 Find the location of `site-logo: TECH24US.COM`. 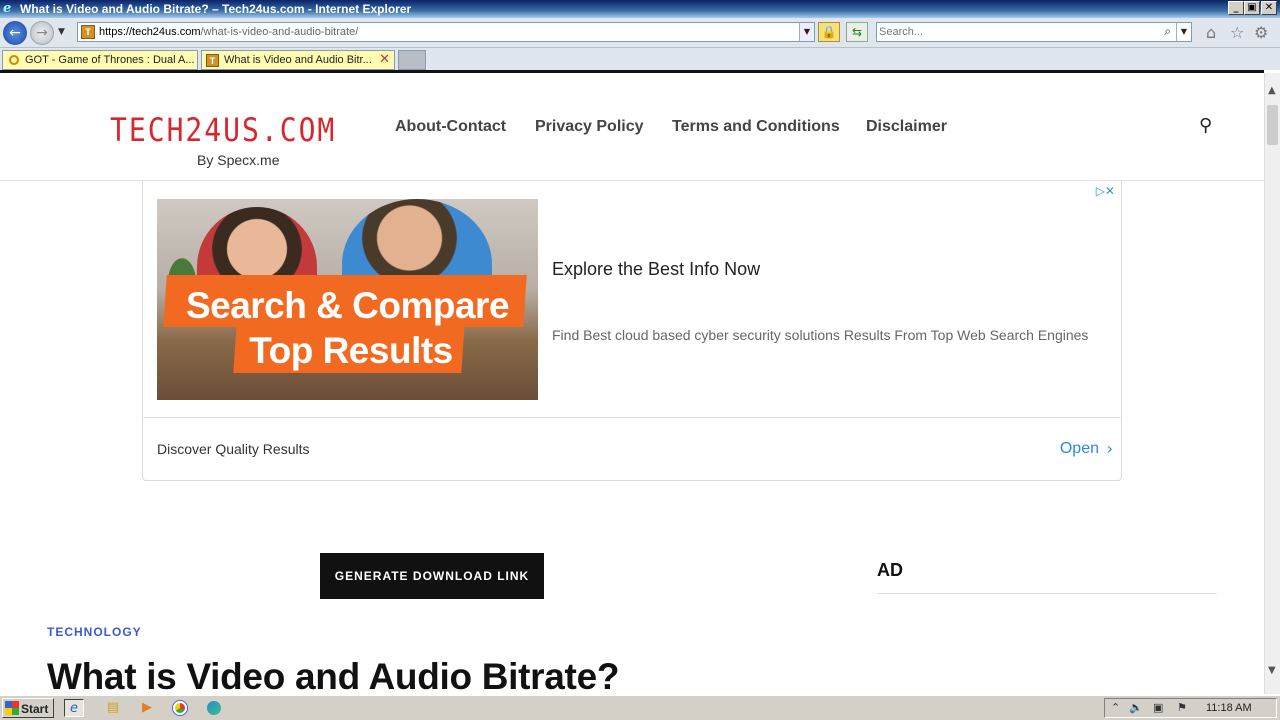

site-logo: TECH24US.COM is located at coordinates (223, 130).